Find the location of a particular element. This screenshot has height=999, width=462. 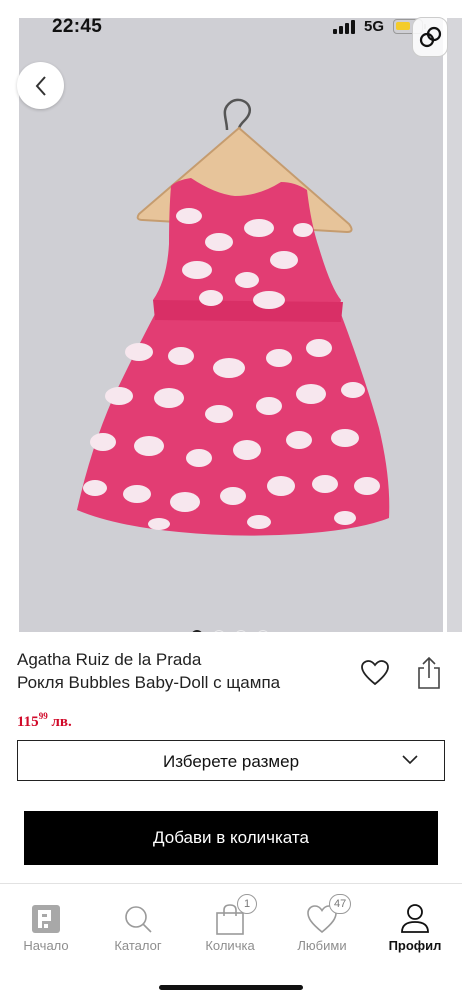

chevron-left-icon is located at coordinates (40, 85).